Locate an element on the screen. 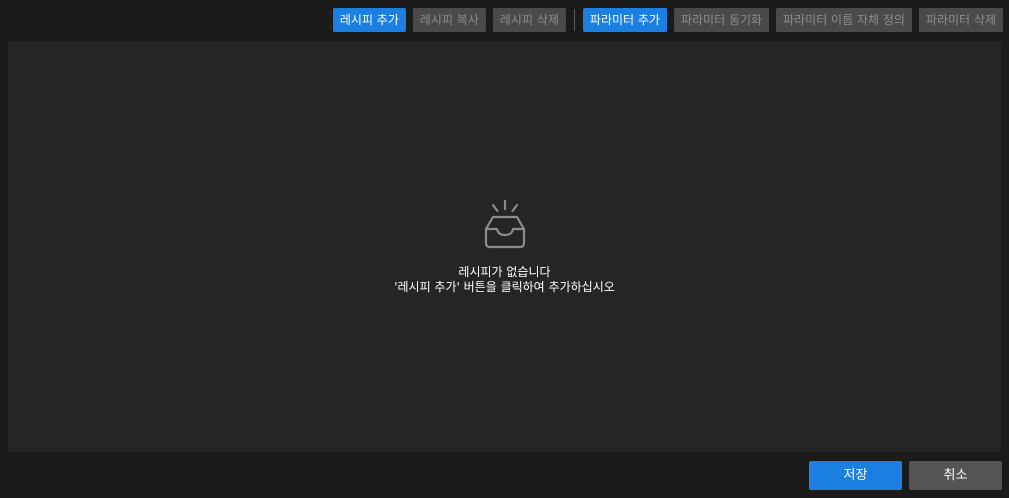  dialog-footer: 저장 취소 is located at coordinates (905, 475).